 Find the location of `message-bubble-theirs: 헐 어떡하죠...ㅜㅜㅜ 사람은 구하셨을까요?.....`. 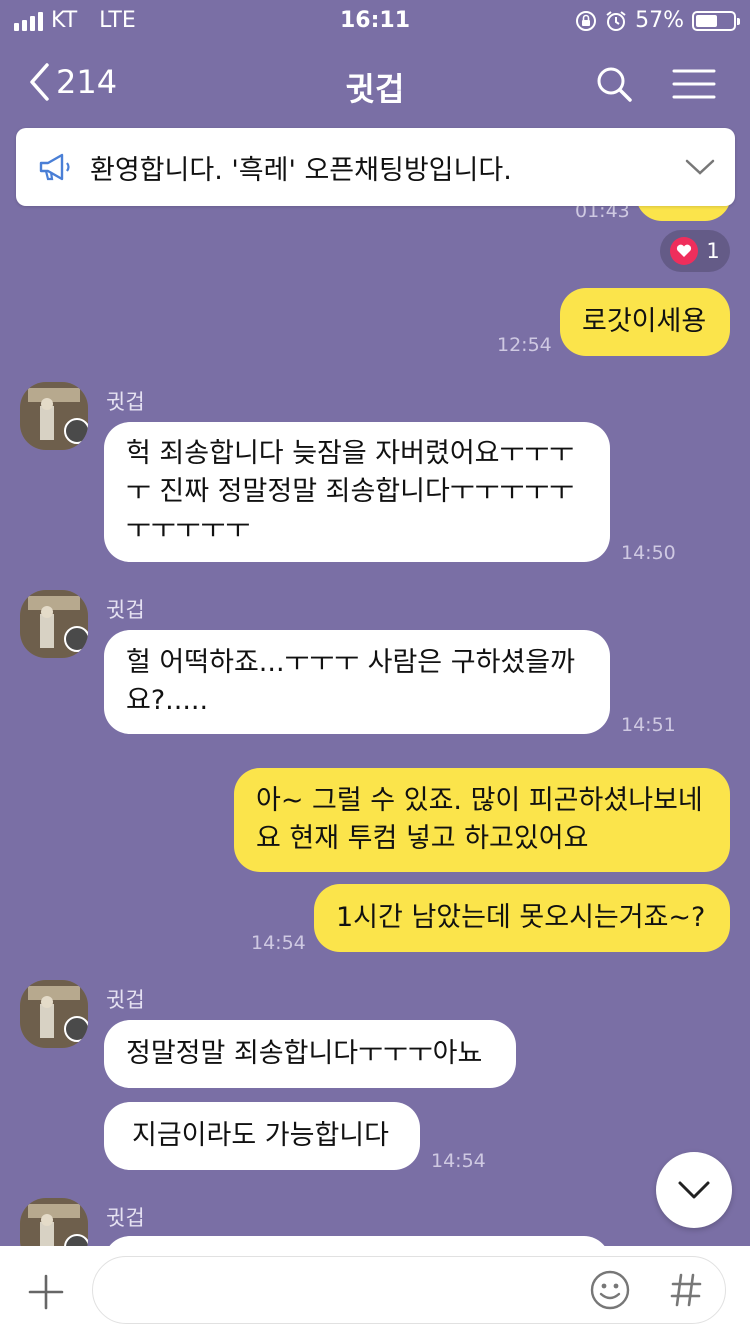

message-bubble-theirs: 헐 어떡하죠...ㅜㅜㅜ 사람은 구하셨을까요?..... is located at coordinates (357, 682).